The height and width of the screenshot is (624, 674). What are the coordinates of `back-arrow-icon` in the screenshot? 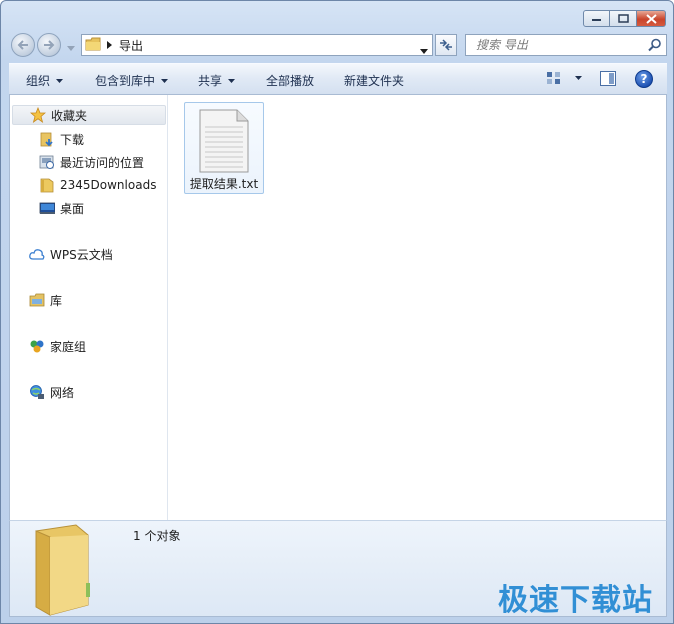 It's located at (22, 45).